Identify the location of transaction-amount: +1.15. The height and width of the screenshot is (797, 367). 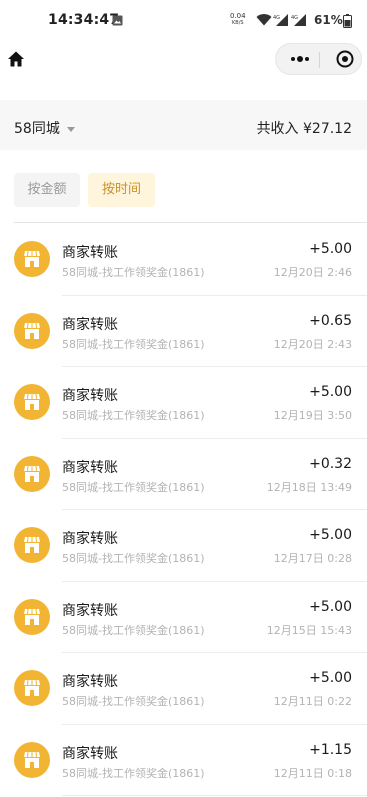
(330, 749).